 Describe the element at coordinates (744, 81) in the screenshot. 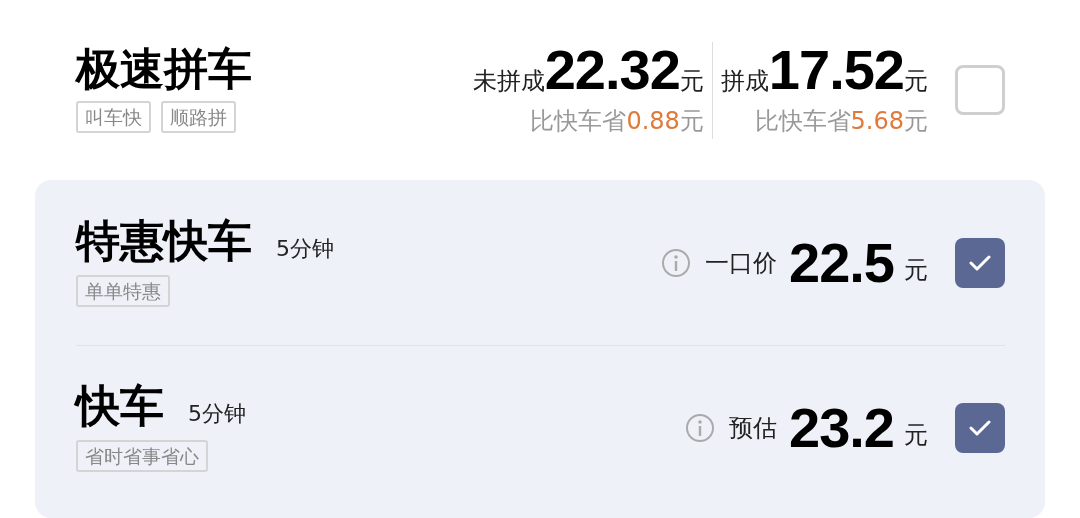

I see `price-label: 拼成` at that location.